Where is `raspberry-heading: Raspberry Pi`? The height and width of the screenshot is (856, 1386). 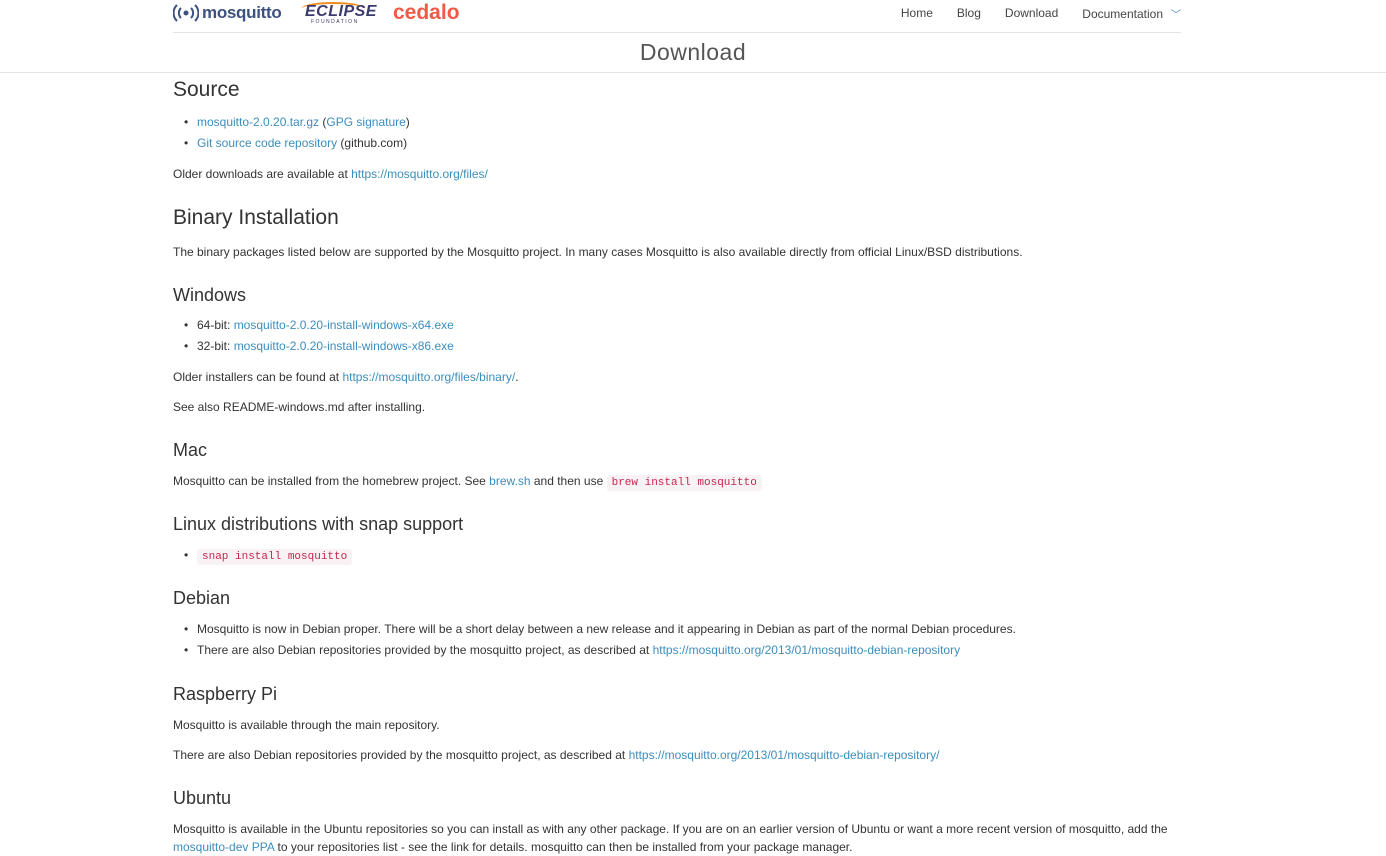
raspberry-heading: Raspberry Pi is located at coordinates (225, 694).